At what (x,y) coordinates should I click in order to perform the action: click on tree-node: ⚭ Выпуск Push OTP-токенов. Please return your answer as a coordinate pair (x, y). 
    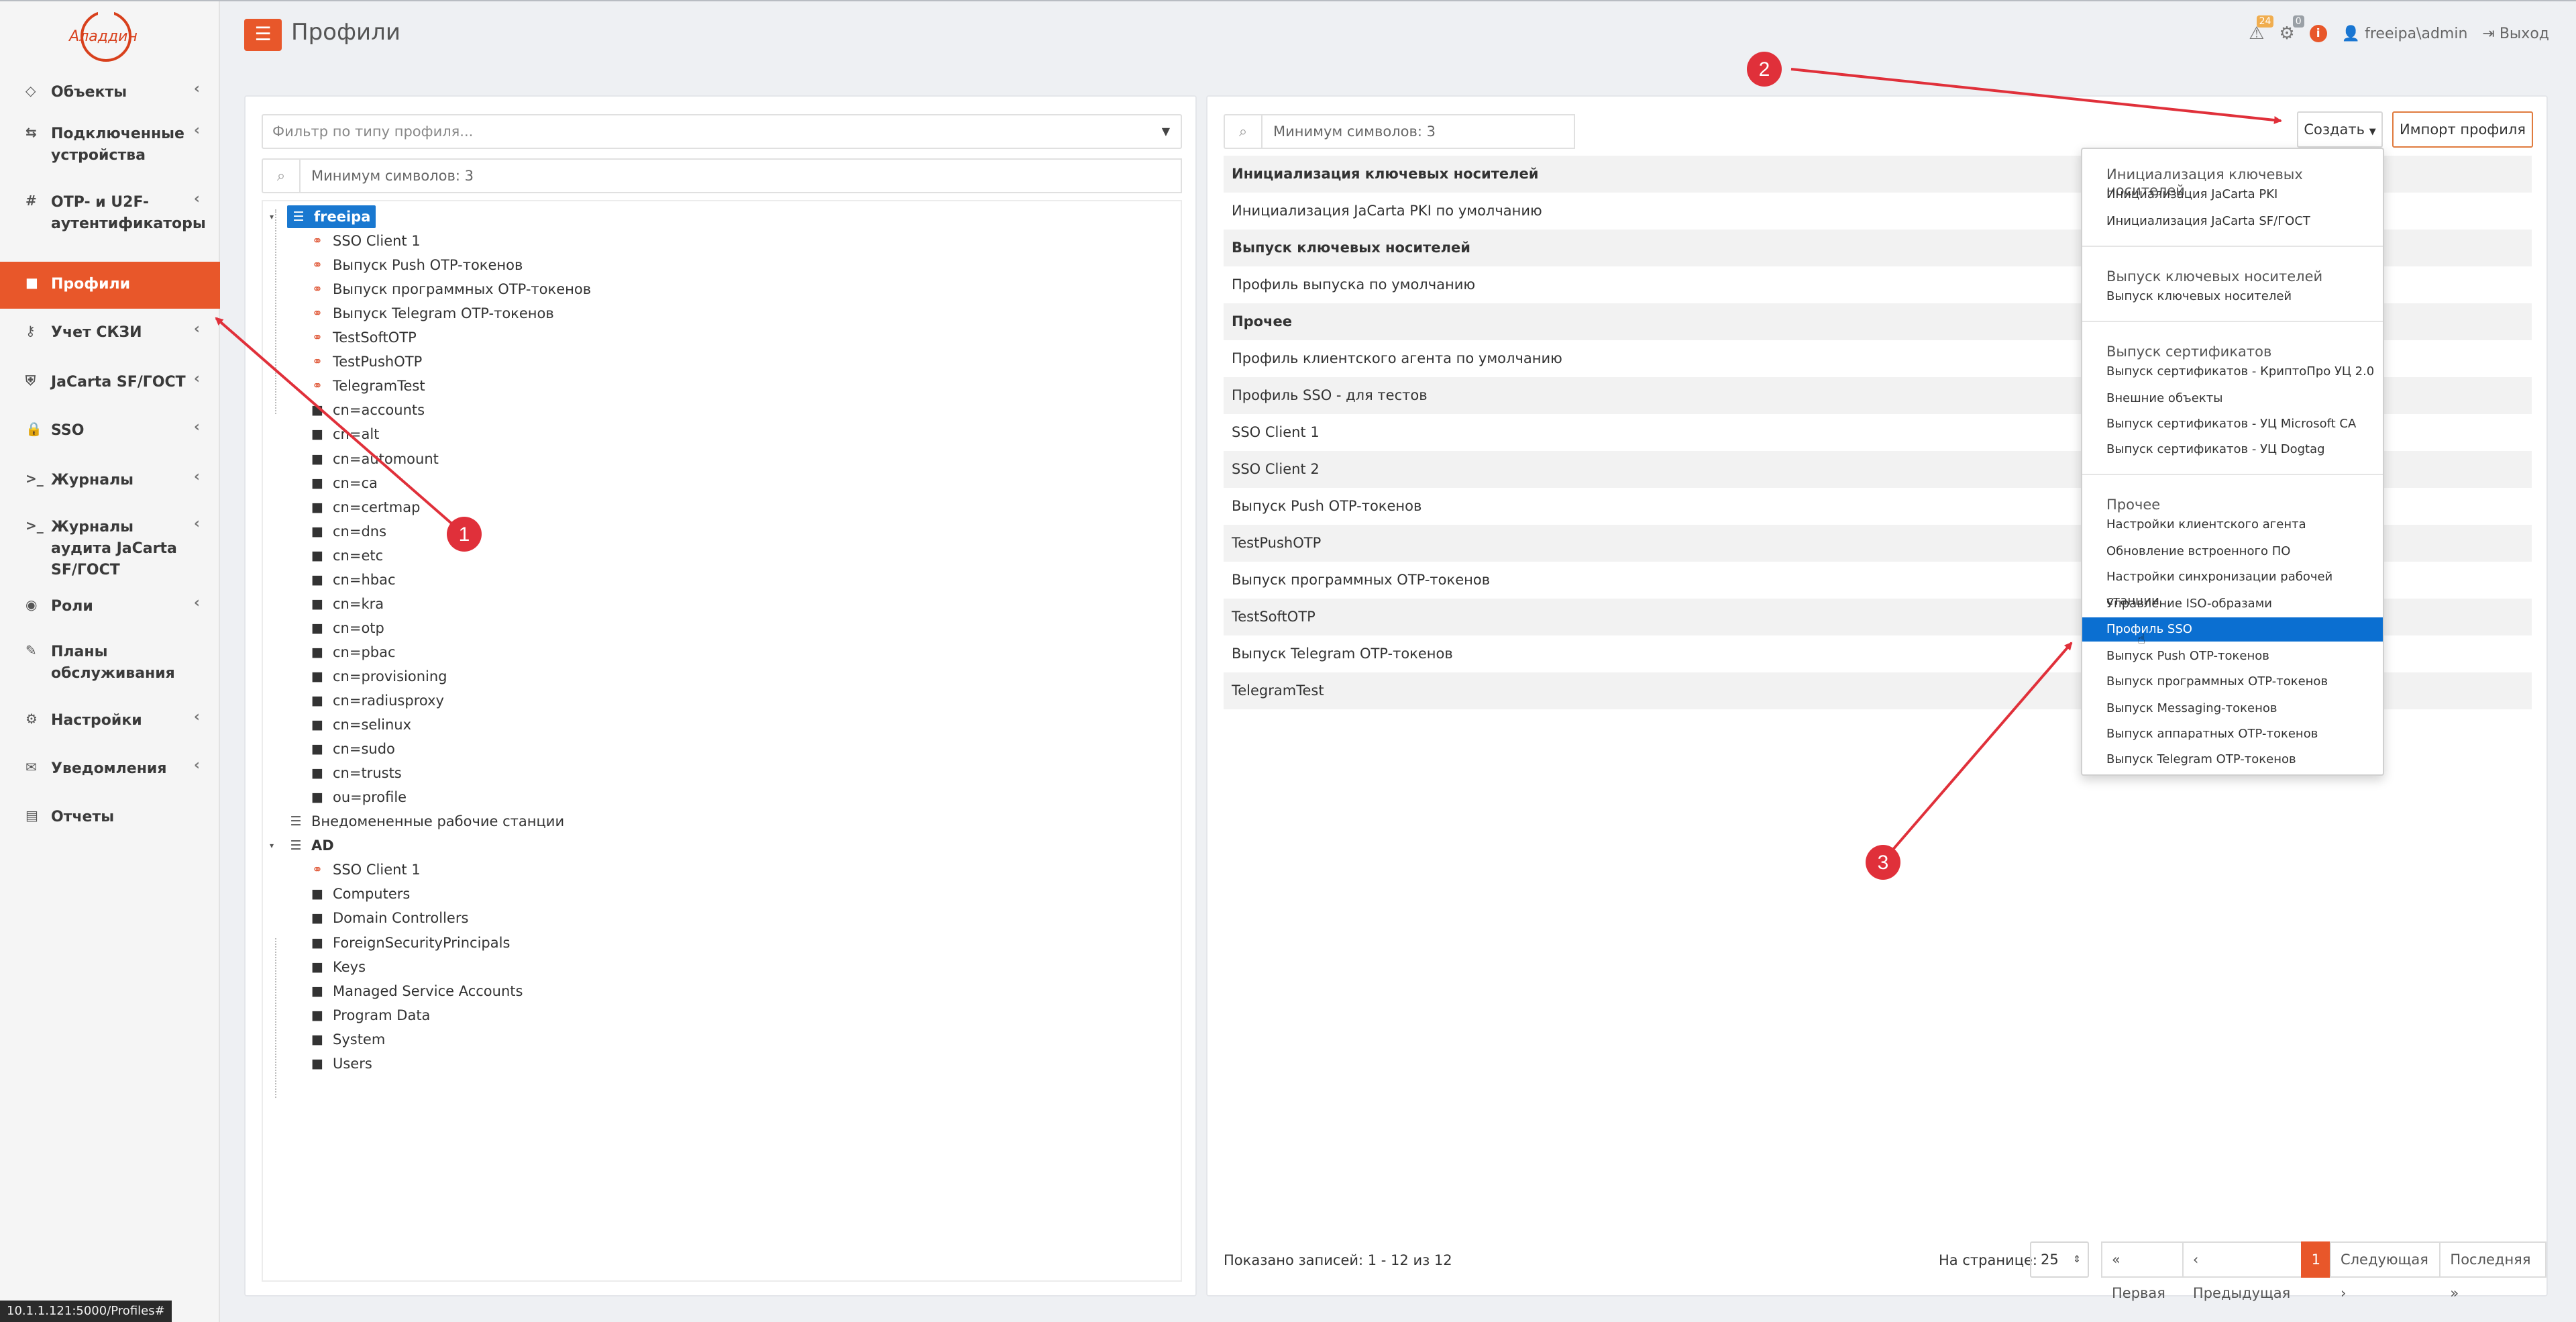
    Looking at the image, I should click on (416, 265).